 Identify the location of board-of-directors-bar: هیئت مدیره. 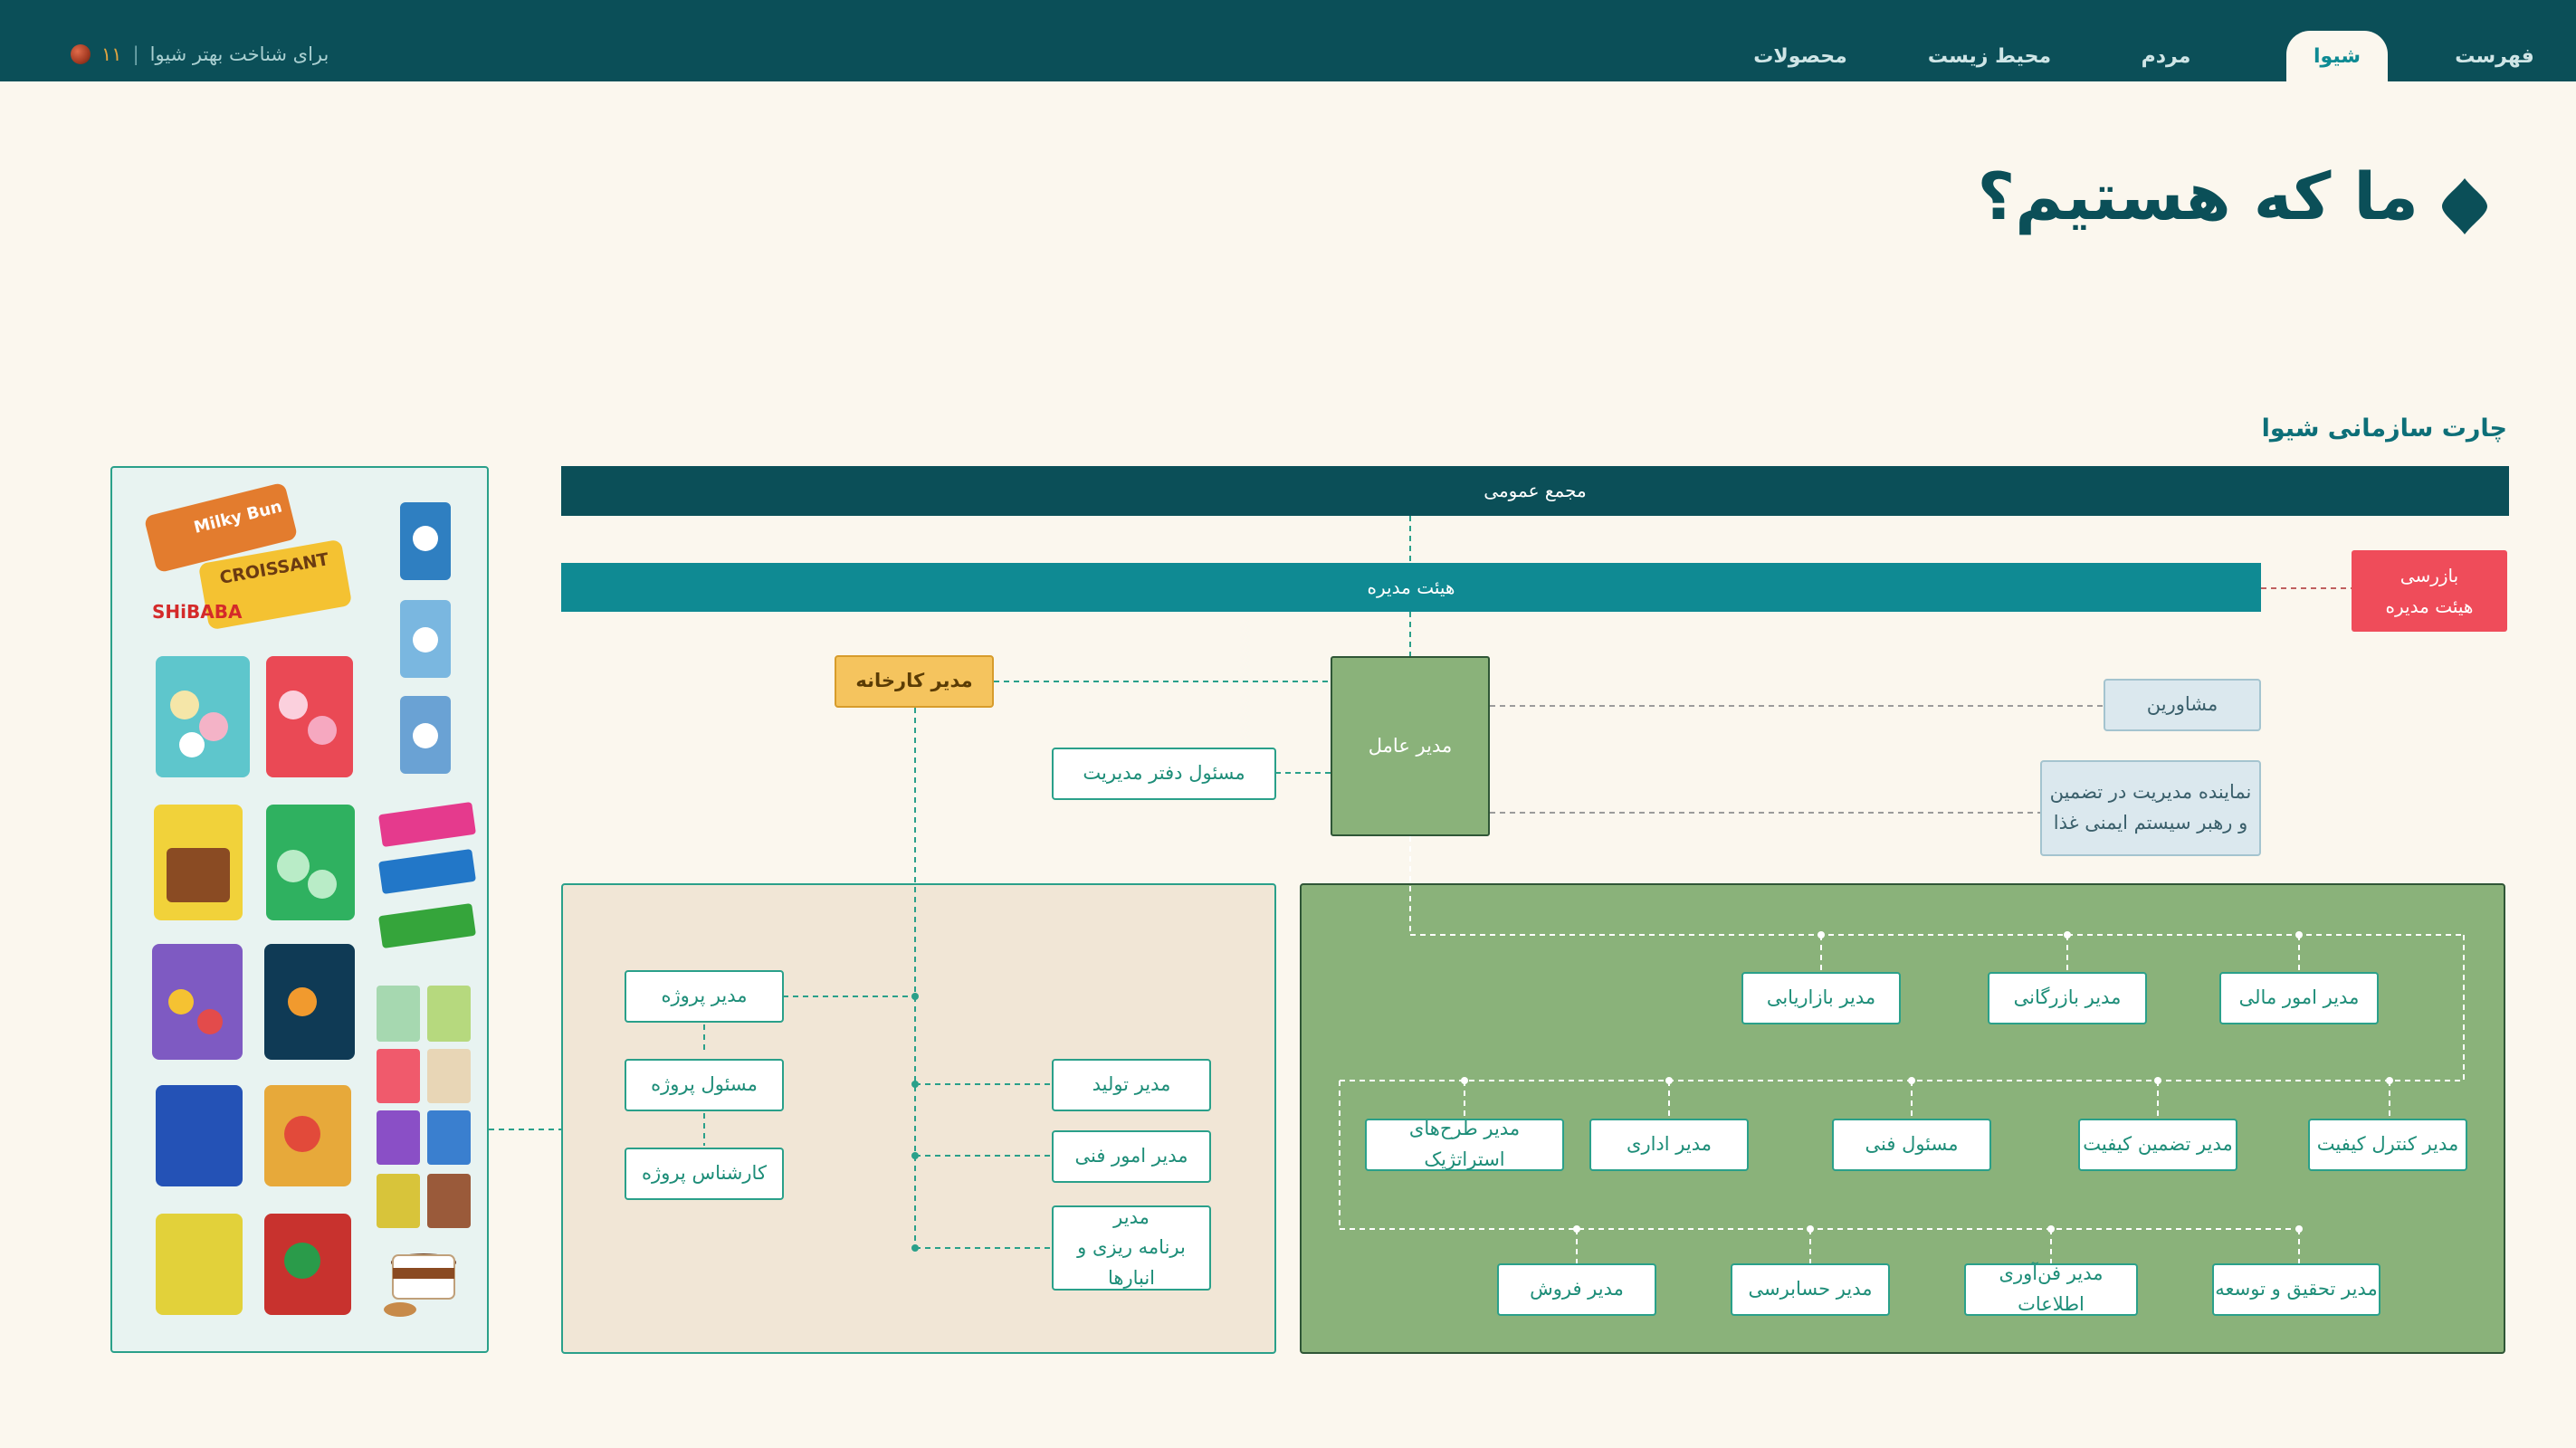
(1411, 588).